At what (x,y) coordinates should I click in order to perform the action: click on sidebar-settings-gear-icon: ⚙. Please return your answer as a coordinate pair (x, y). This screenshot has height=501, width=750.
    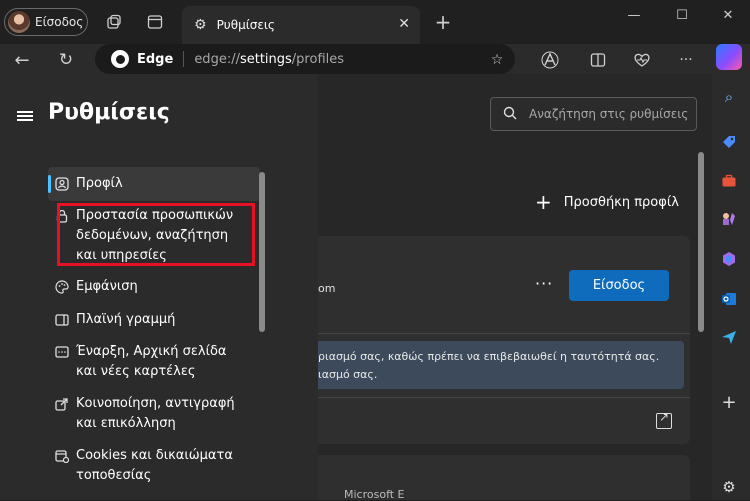
    Looking at the image, I should click on (729, 487).